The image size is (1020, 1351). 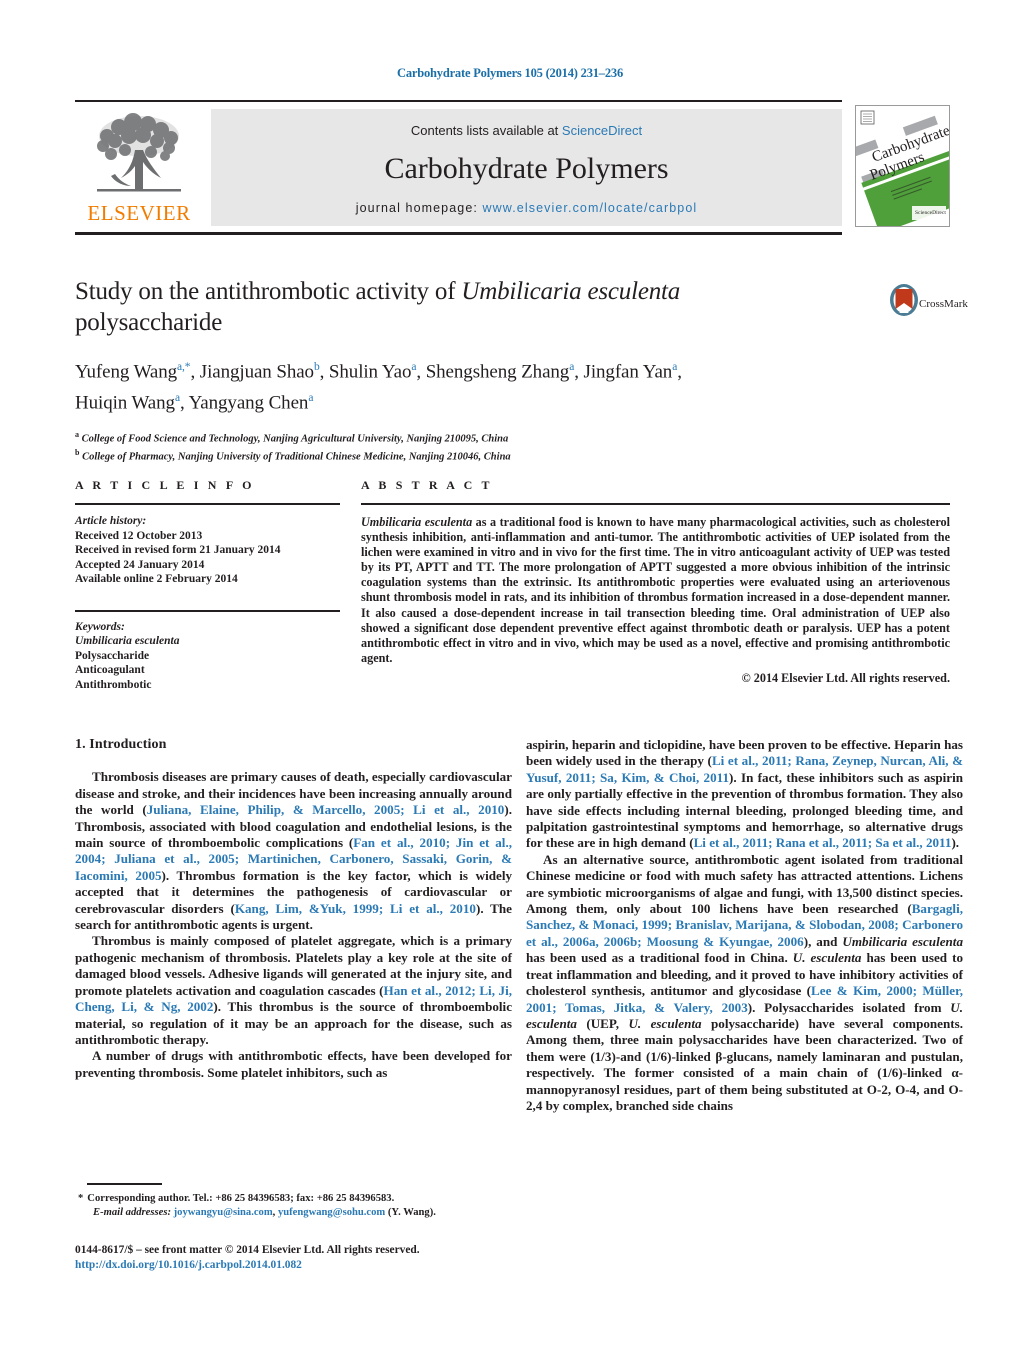 What do you see at coordinates (904, 300) in the screenshot?
I see `crossmark-icon` at bounding box center [904, 300].